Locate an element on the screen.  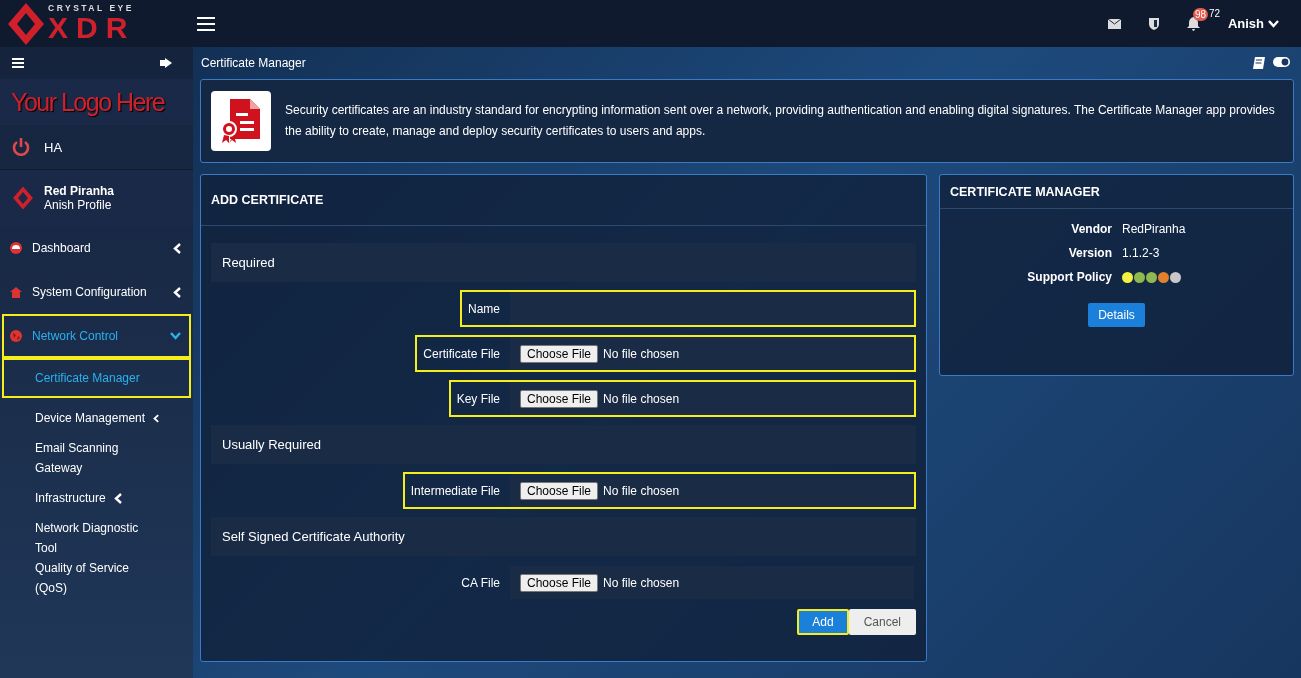
globe-icon is located at coordinates (16, 336).